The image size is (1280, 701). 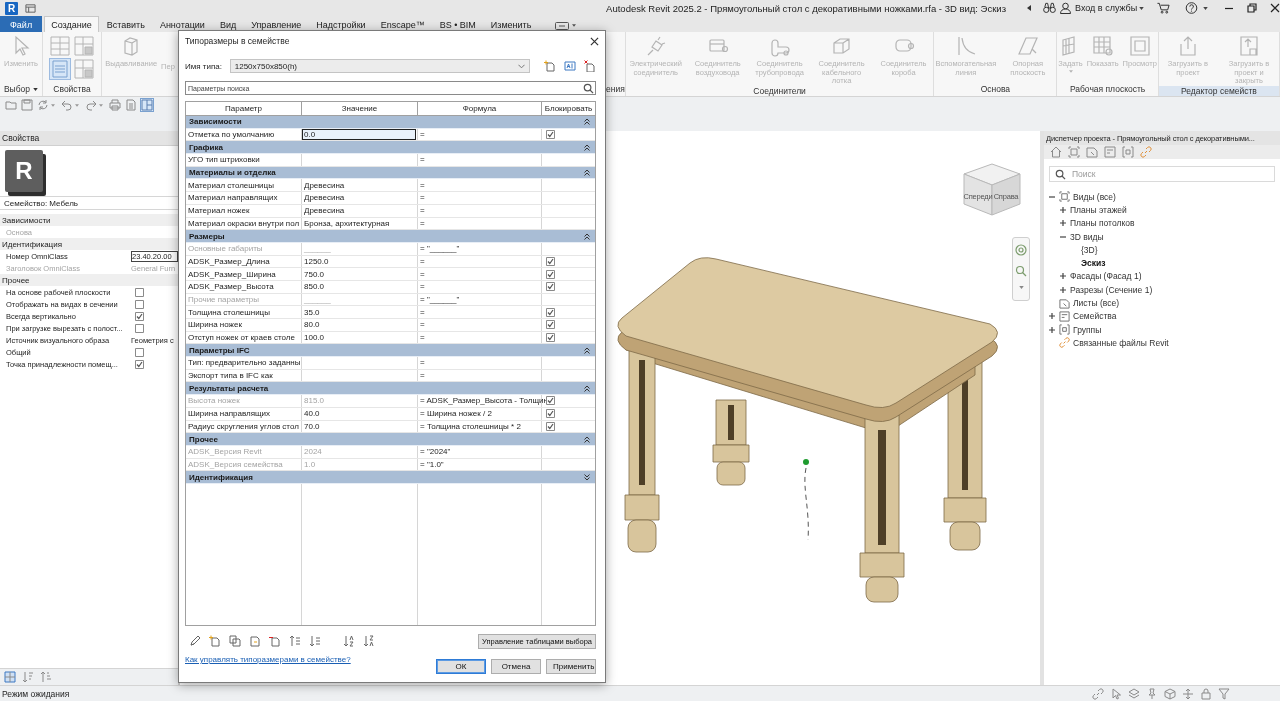 What do you see at coordinates (1224, 693) in the screenshot?
I see `filter-icon` at bounding box center [1224, 693].